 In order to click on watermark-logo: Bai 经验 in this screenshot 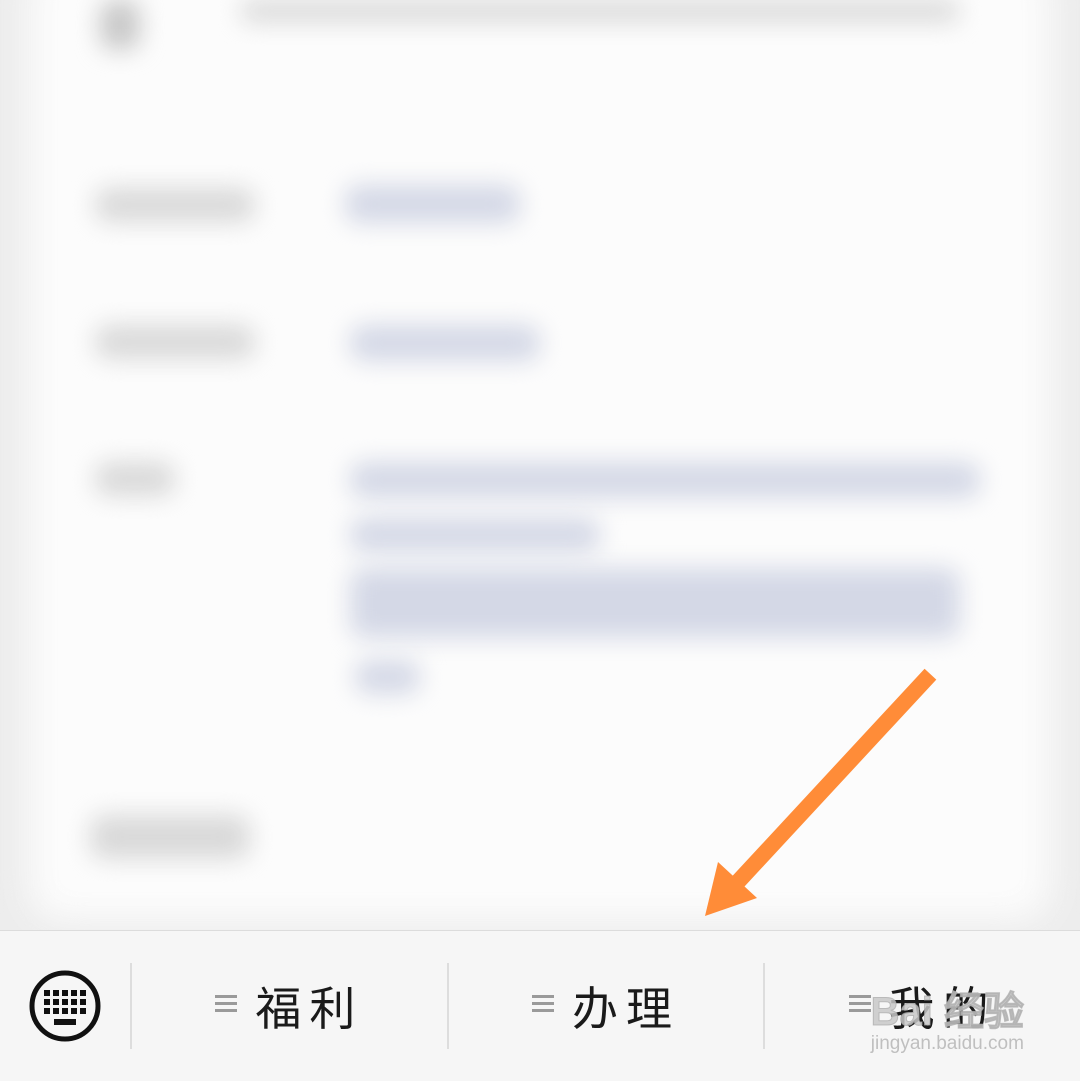, I will do `click(947, 1011)`.